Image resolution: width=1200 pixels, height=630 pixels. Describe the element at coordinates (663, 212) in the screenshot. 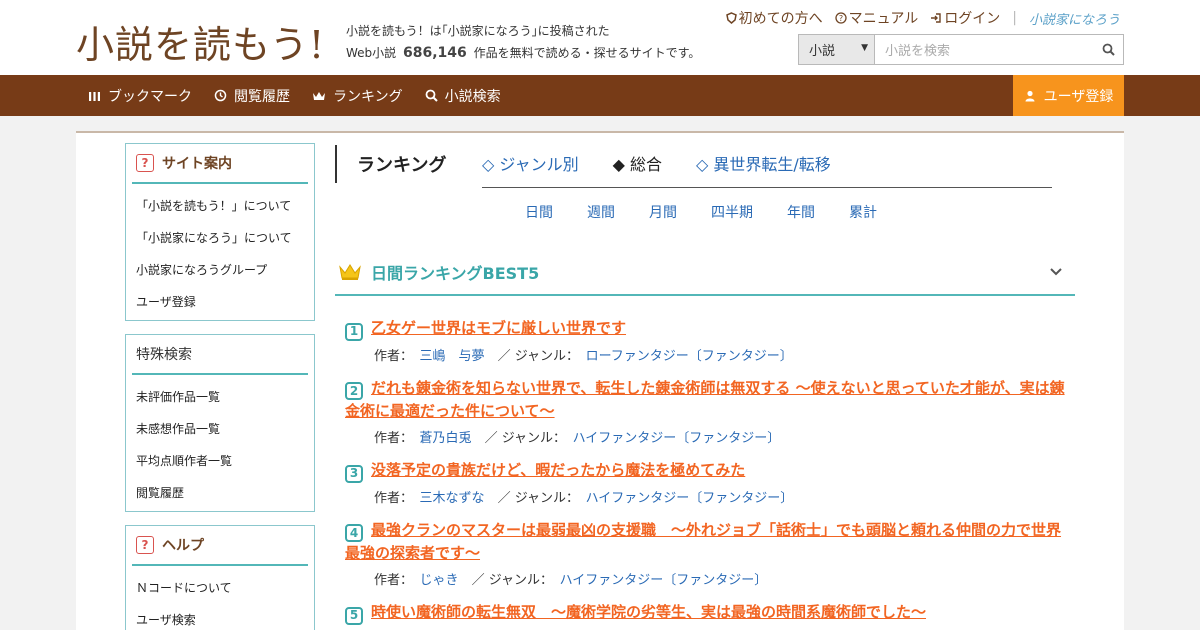

I see `period-monthly: 月間` at that location.